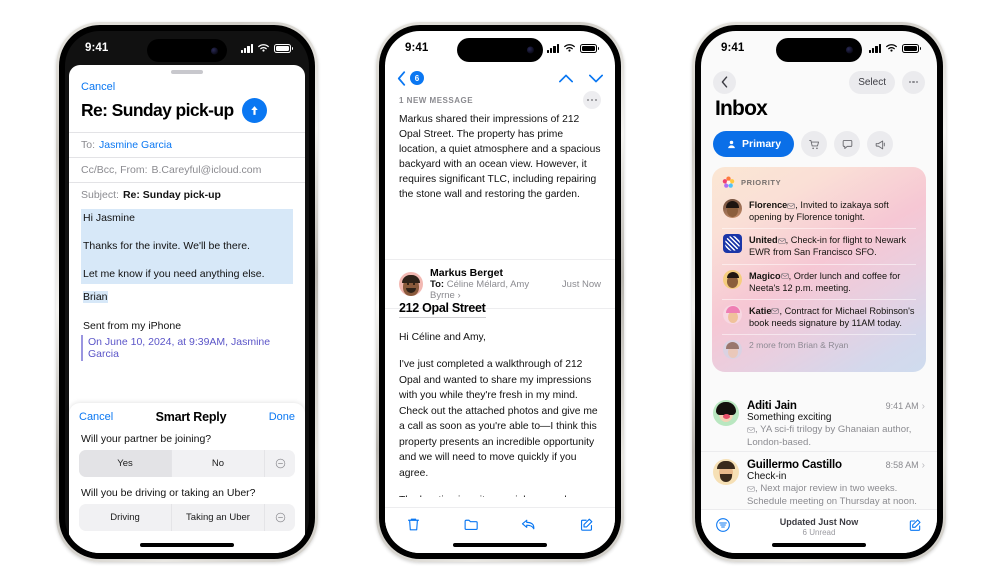 The height and width of the screenshot is (583, 1000). What do you see at coordinates (723, 527) in the screenshot?
I see `filter-button` at bounding box center [723, 527].